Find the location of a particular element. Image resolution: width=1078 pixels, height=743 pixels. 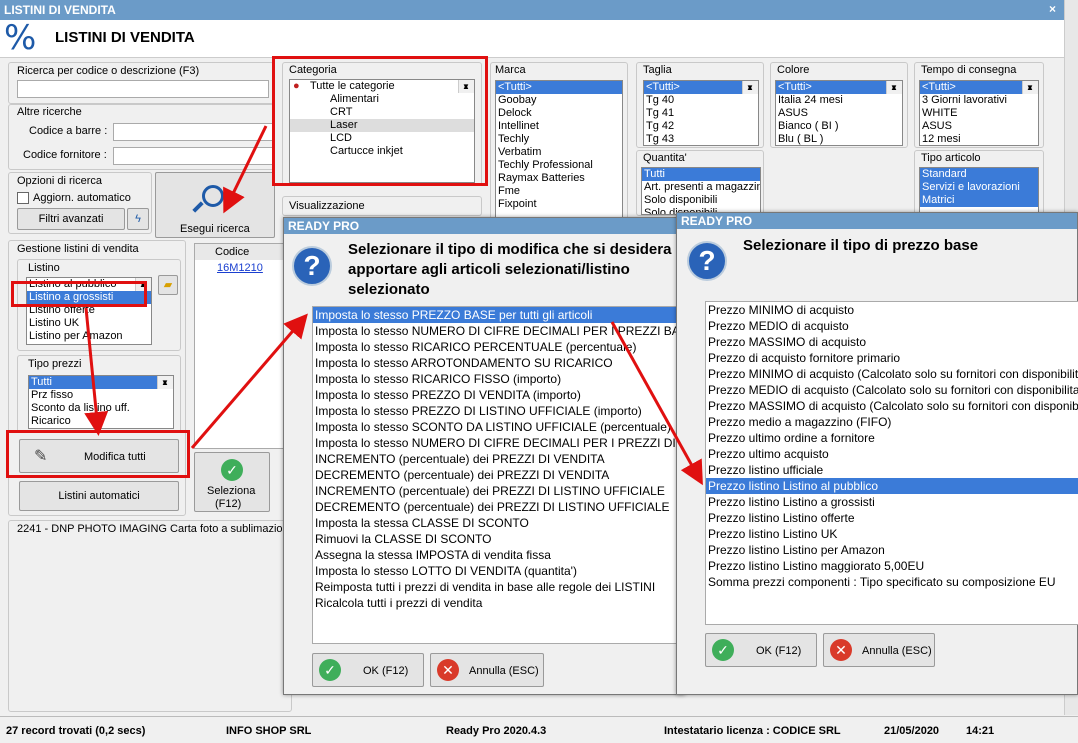

status-date: 21/05/2020 is located at coordinates (912, 731).